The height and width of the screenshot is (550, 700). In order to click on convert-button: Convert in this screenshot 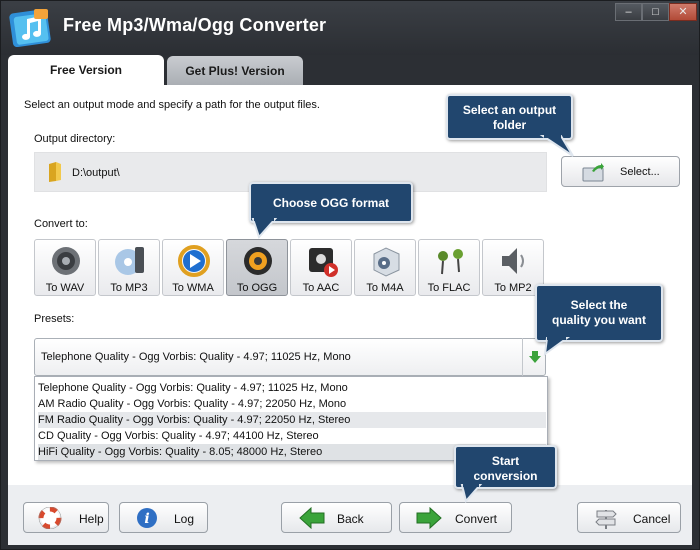, I will do `click(455, 517)`.